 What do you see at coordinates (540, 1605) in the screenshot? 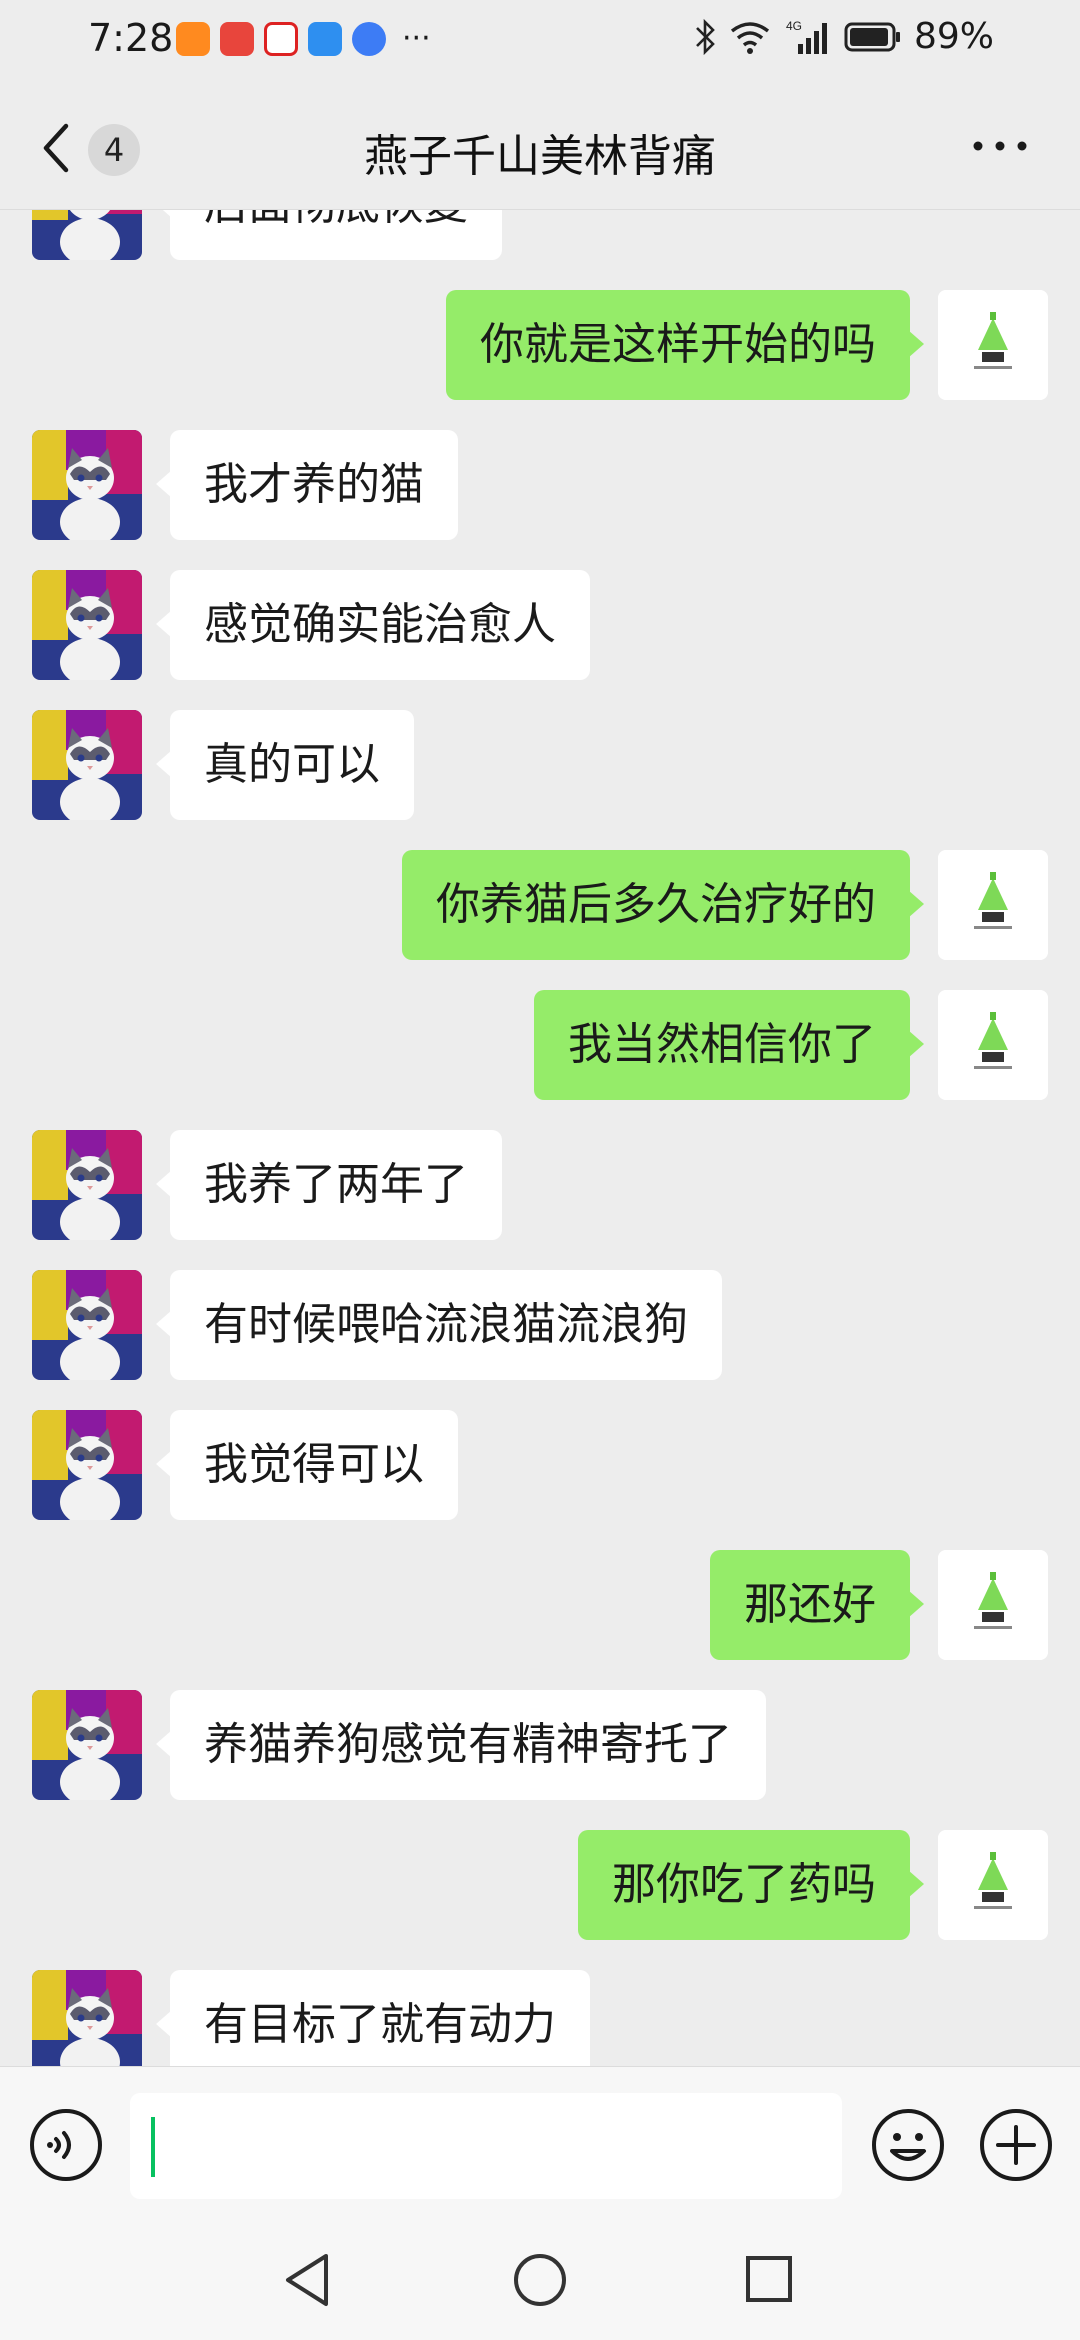
I see `message-row: 那还好` at bounding box center [540, 1605].